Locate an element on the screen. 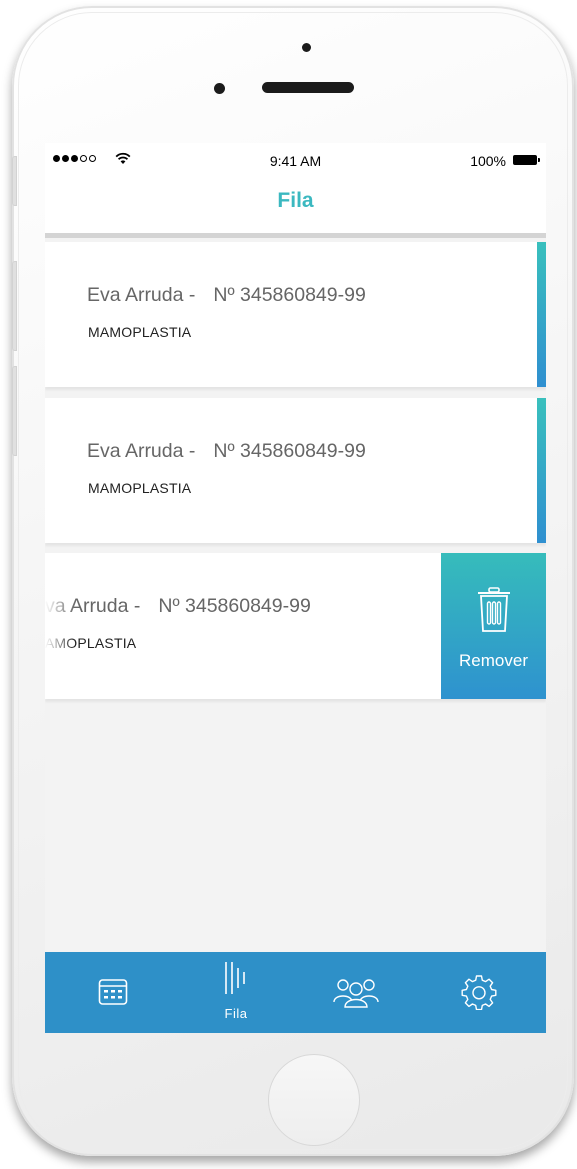  remove-button: Remover is located at coordinates (493, 626).